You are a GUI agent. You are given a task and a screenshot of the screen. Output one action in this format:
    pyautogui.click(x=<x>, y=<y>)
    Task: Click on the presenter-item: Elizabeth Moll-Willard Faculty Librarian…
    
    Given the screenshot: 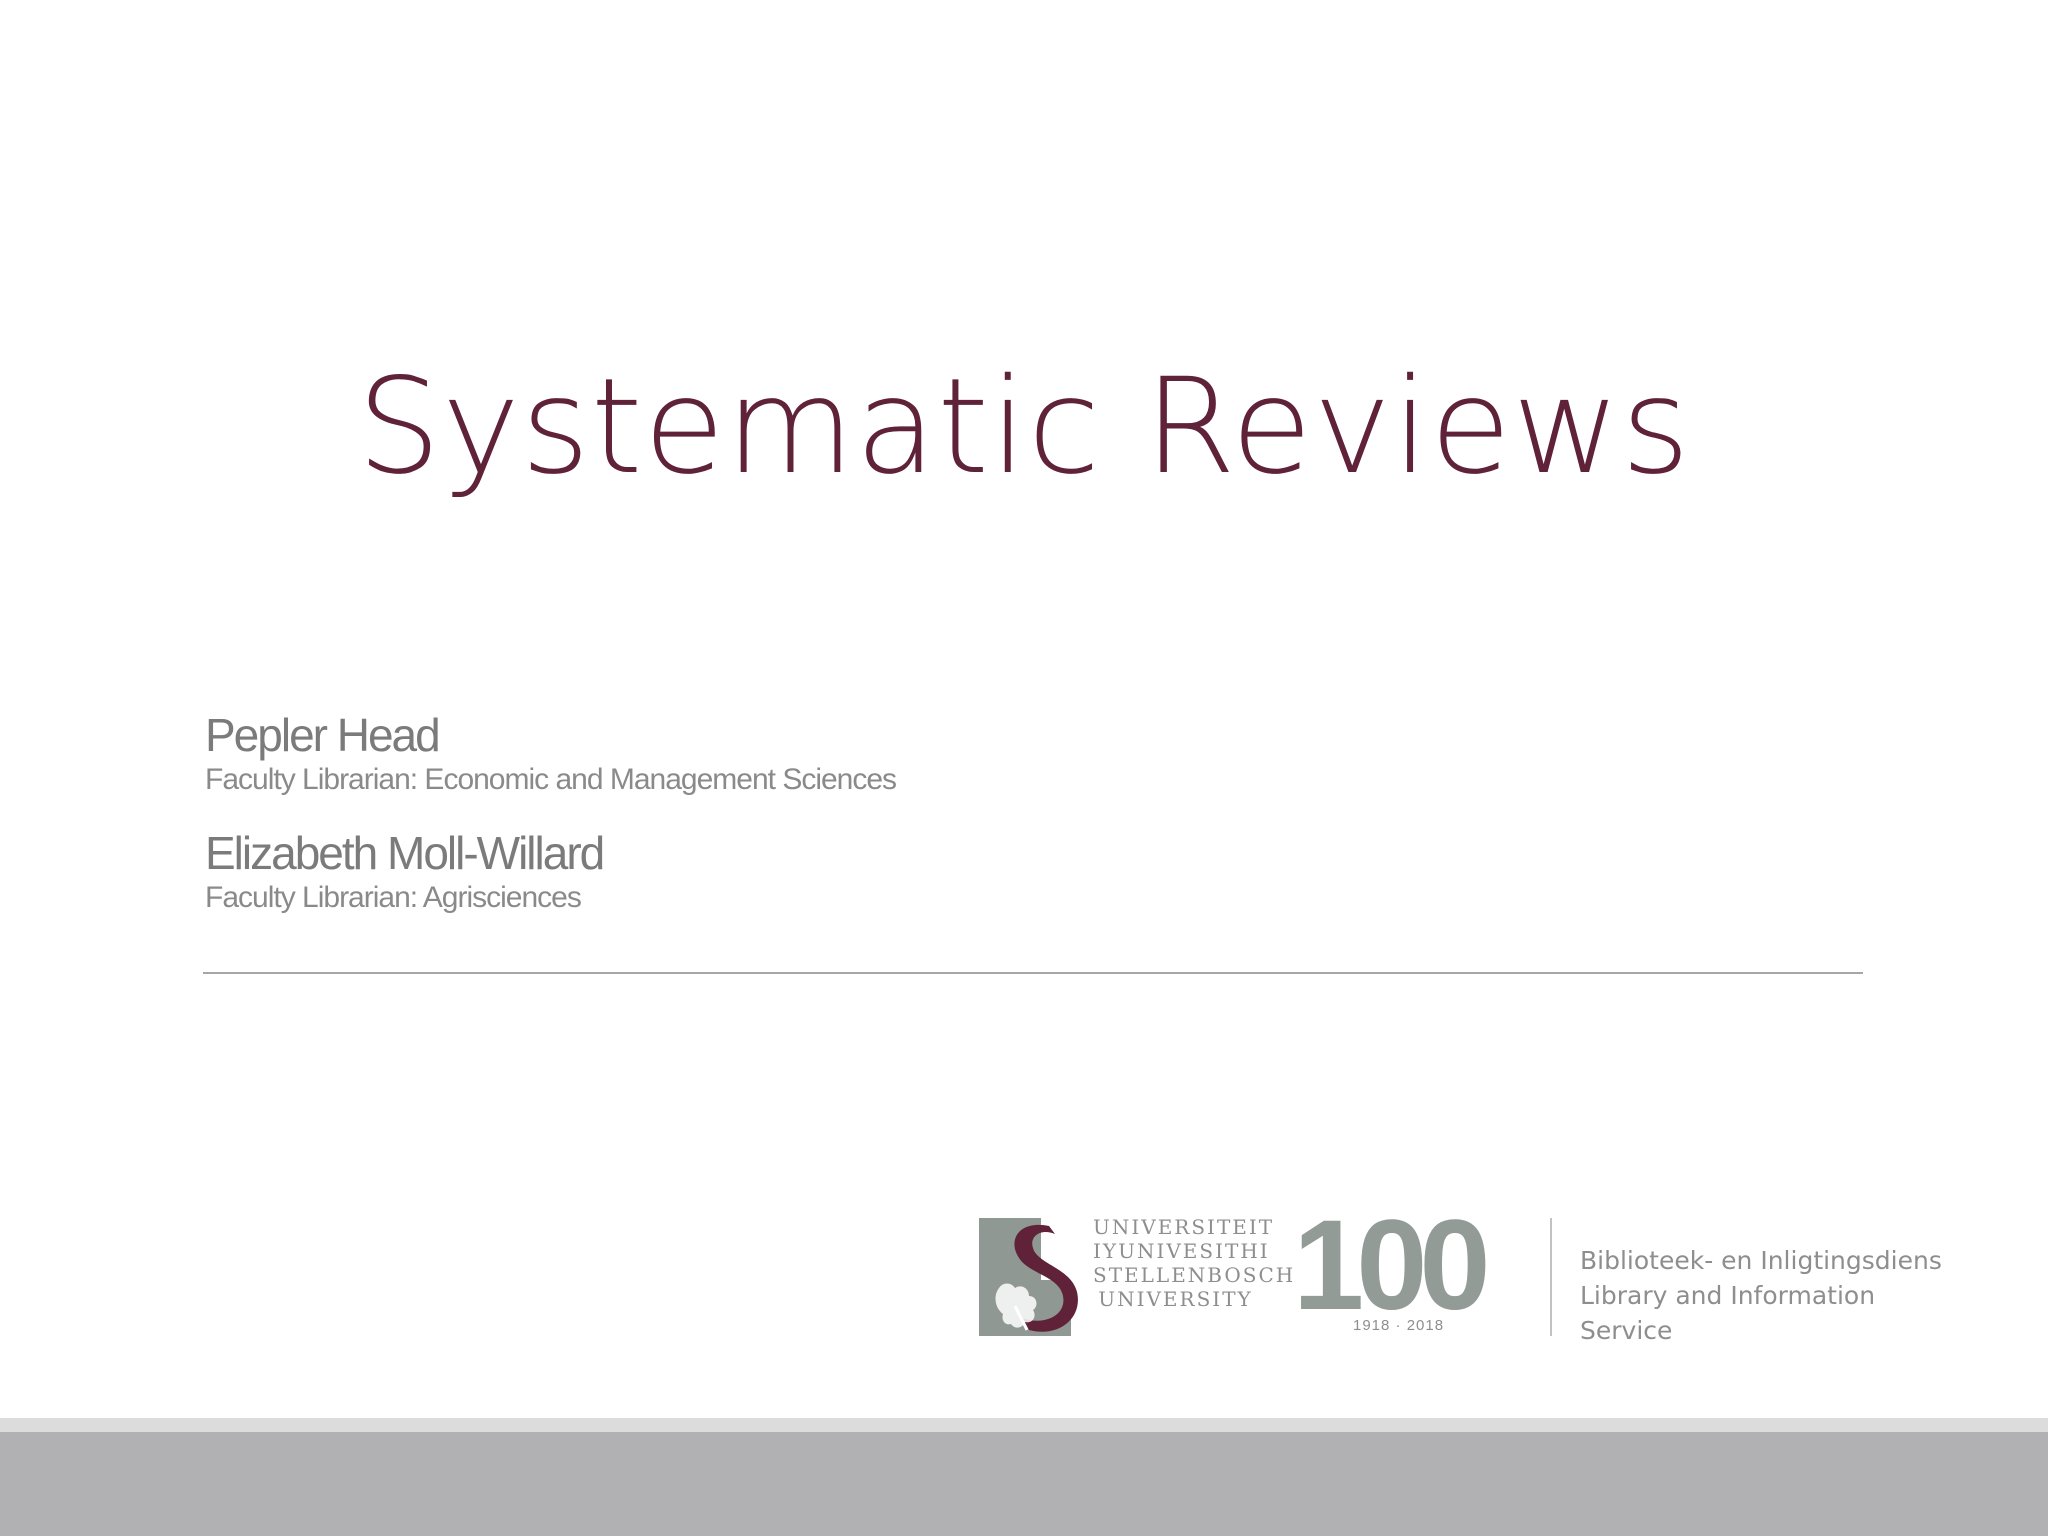 What is the action you would take?
    pyautogui.click(x=805, y=871)
    